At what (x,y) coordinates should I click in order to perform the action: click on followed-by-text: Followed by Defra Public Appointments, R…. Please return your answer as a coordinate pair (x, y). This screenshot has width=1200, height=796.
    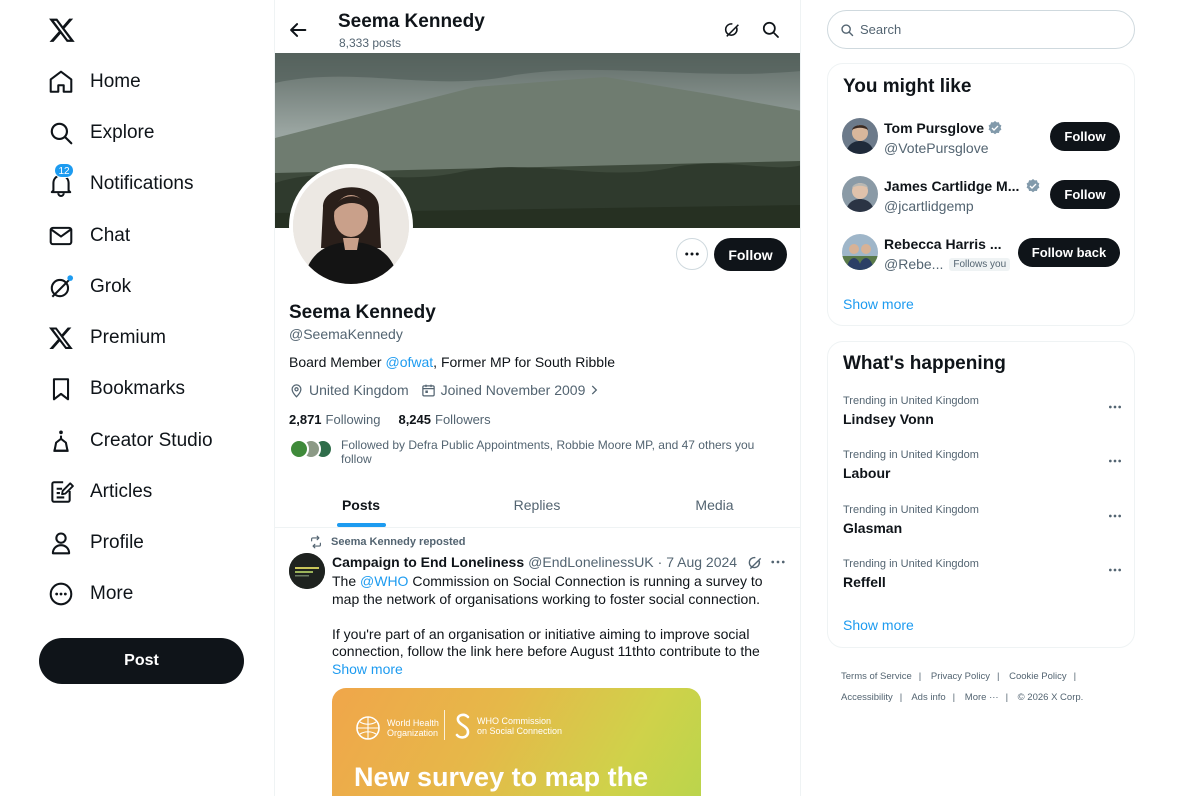
    Looking at the image, I should click on (556, 452).